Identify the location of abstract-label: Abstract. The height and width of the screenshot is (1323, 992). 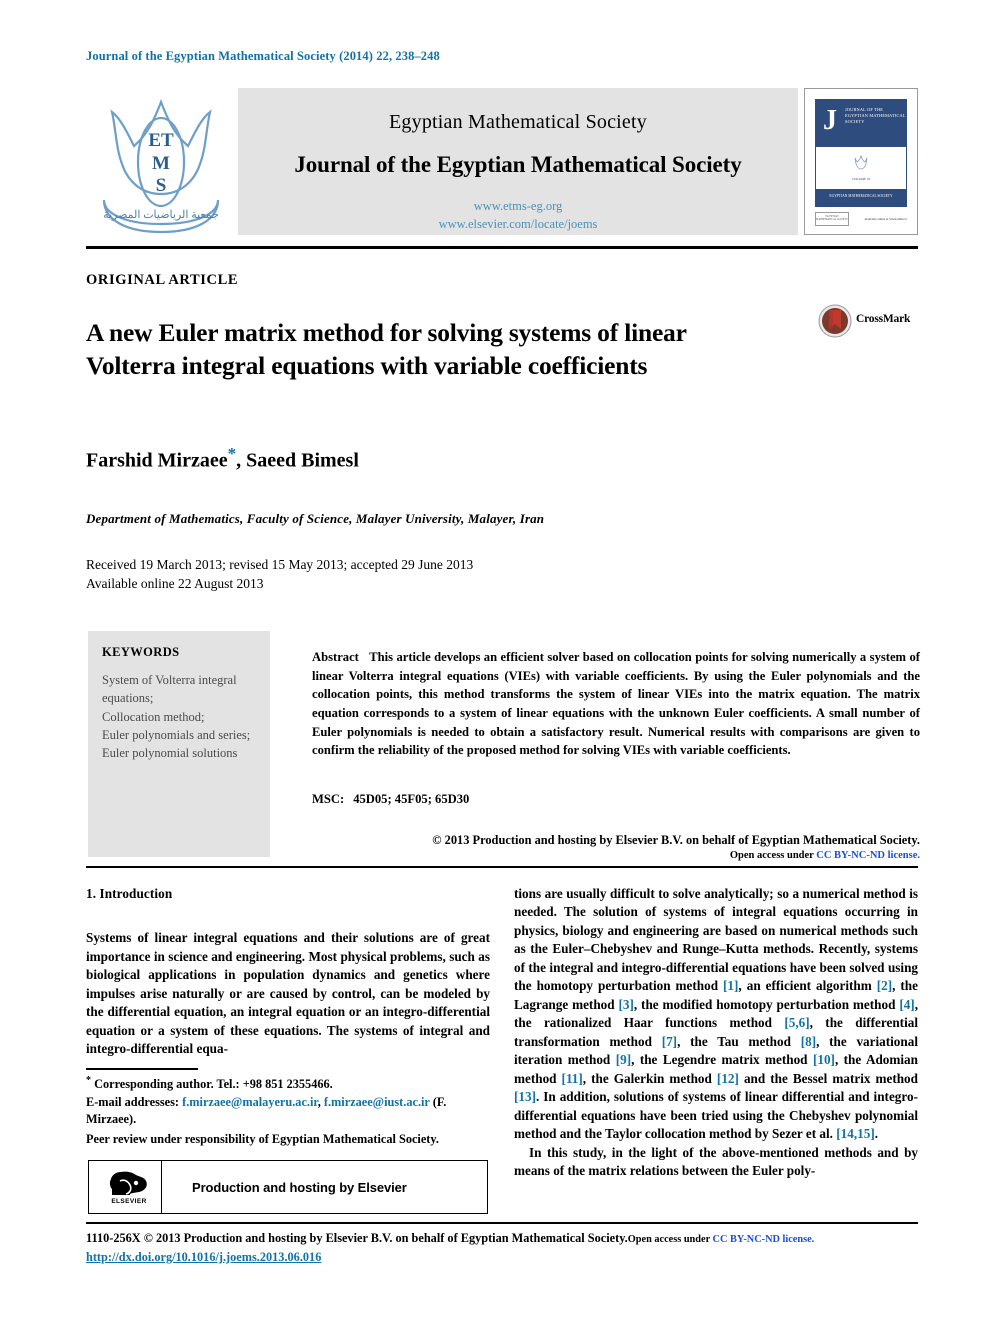
(335, 657).